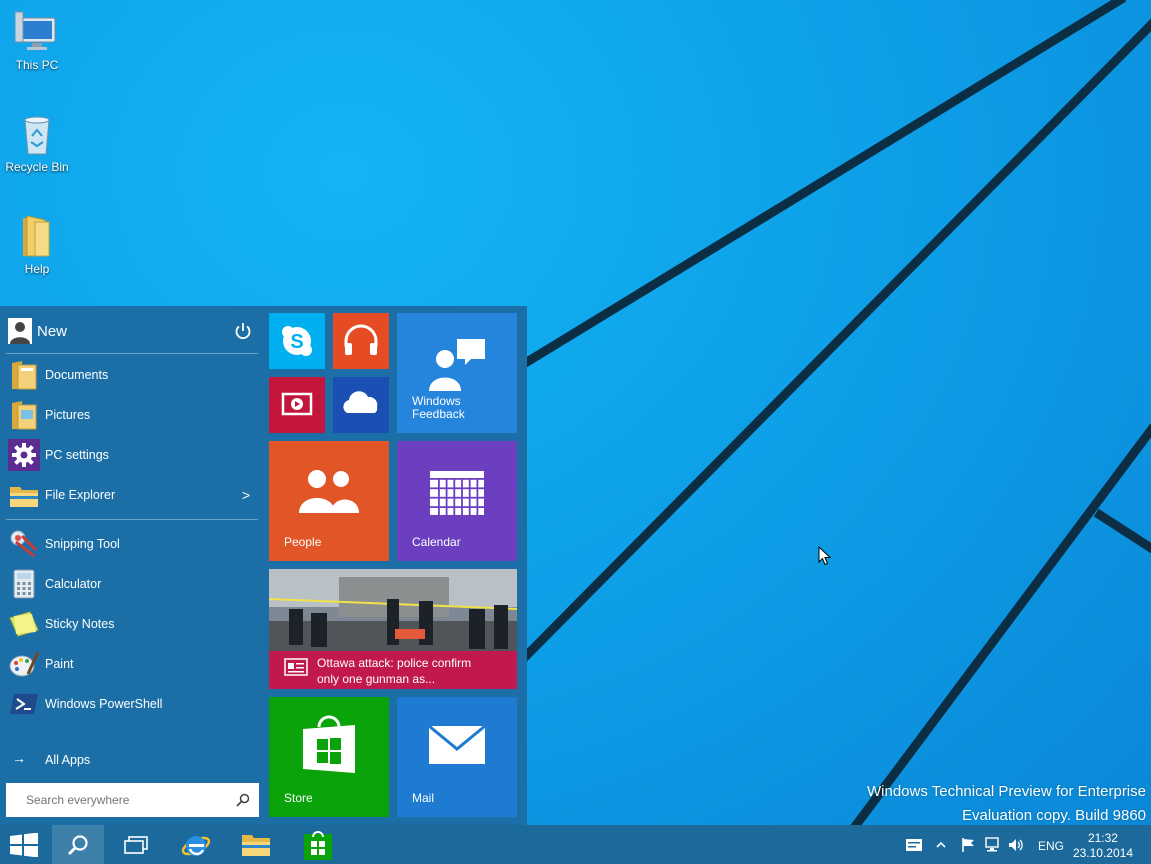  Describe the element at coordinates (246, 495) in the screenshot. I see `chevron-right-icon: >` at that location.